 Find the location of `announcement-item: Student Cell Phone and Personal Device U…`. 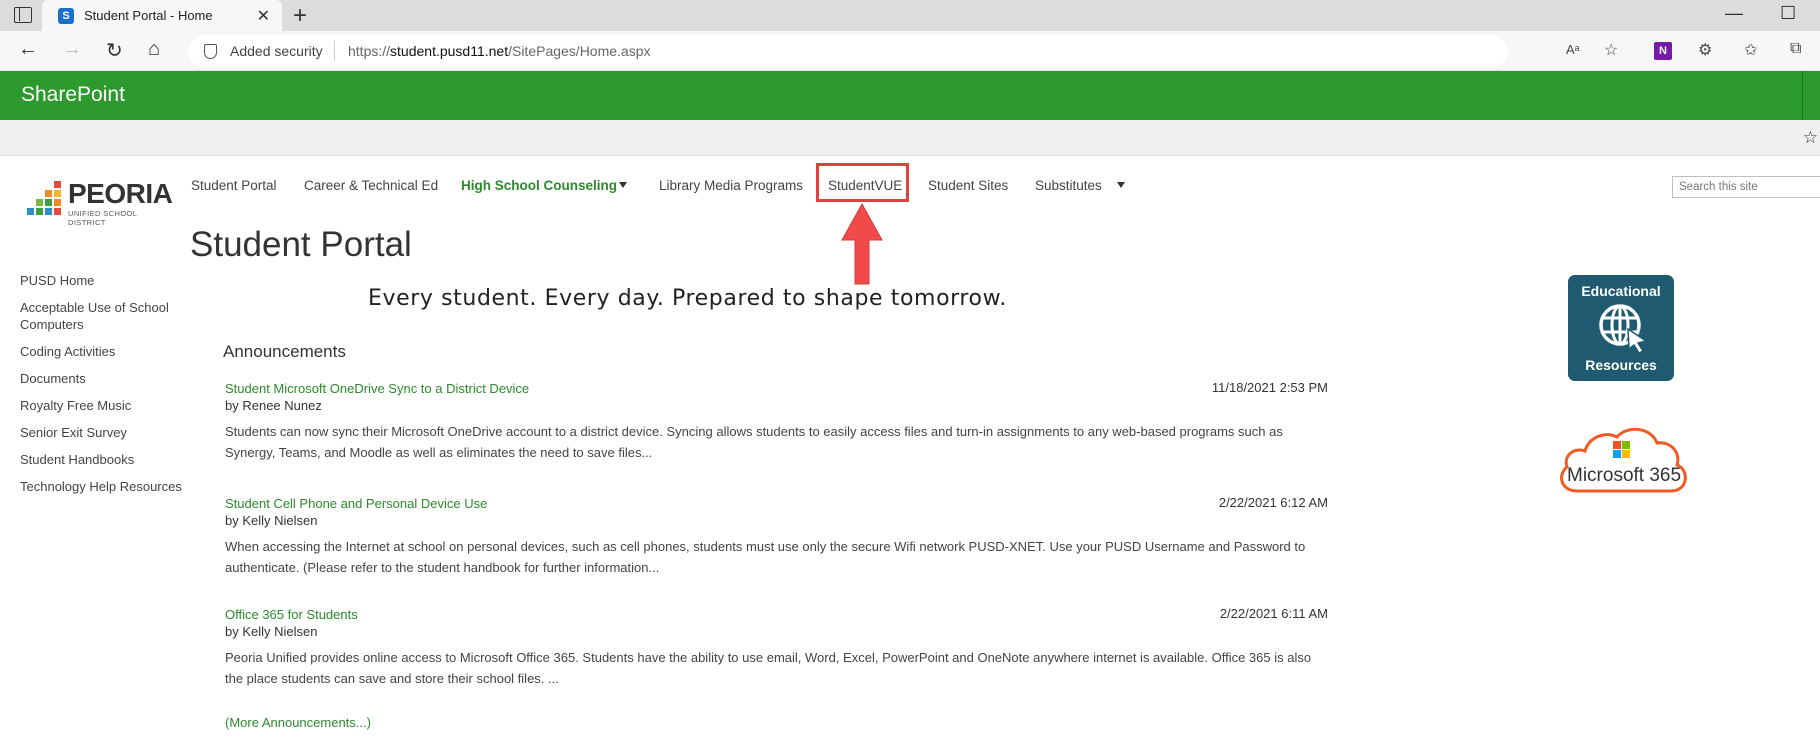

announcement-item: Student Cell Phone and Personal Device U… is located at coordinates (776, 536).